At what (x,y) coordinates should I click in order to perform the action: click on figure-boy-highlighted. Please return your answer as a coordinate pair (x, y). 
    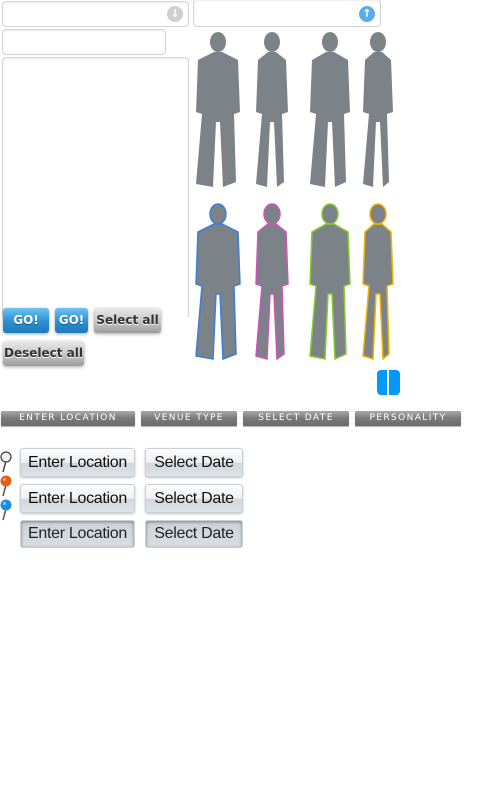
    Looking at the image, I should click on (330, 282).